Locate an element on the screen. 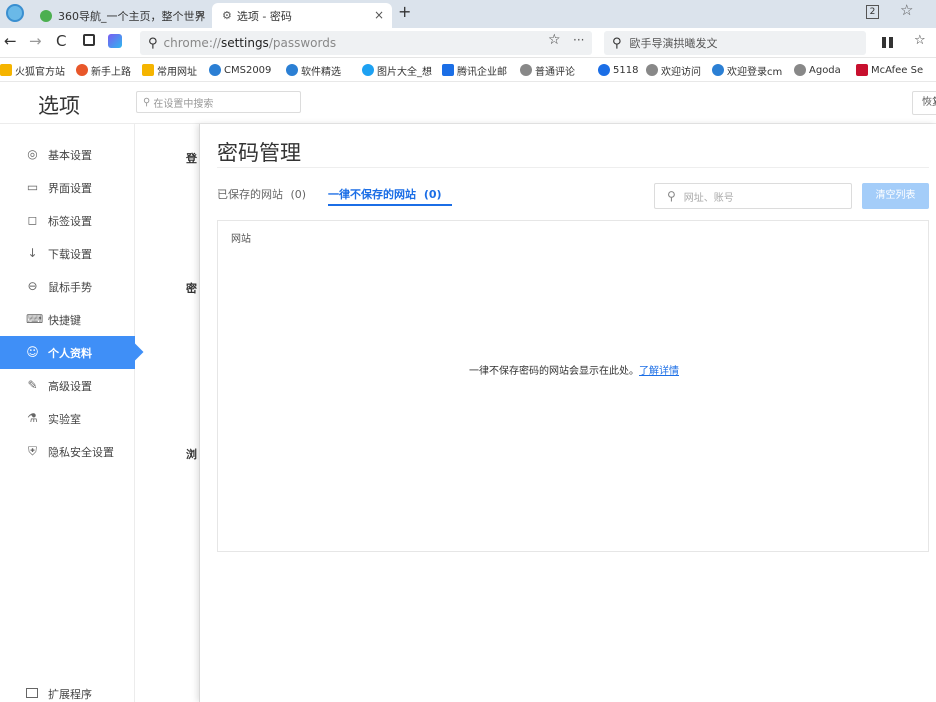 This screenshot has width=936, height=702. mail-icon is located at coordinates (448, 70).